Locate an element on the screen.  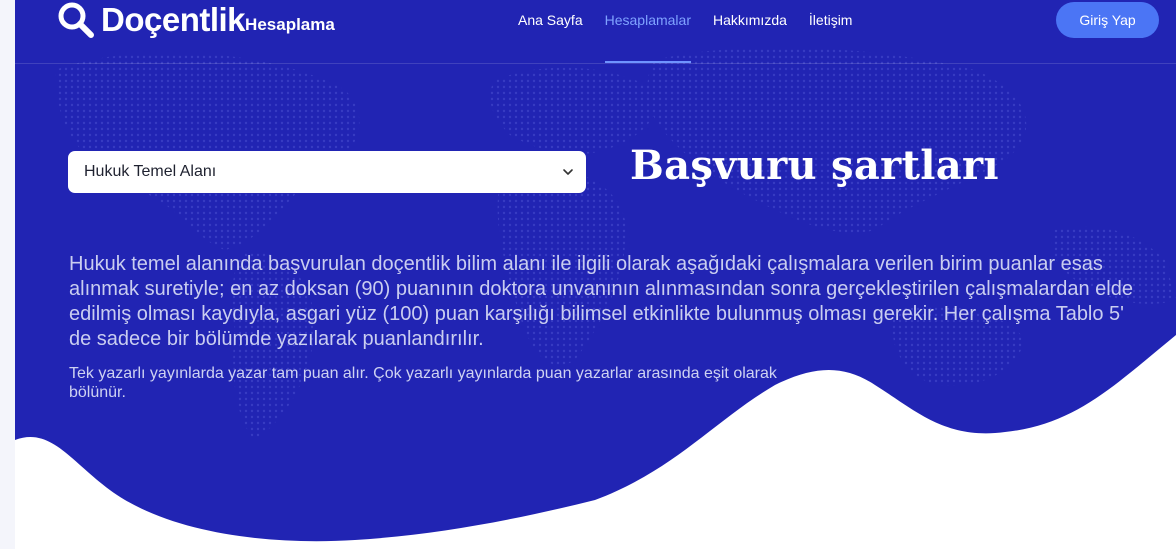
page-title: Başvuru şartları is located at coordinates (814, 165).